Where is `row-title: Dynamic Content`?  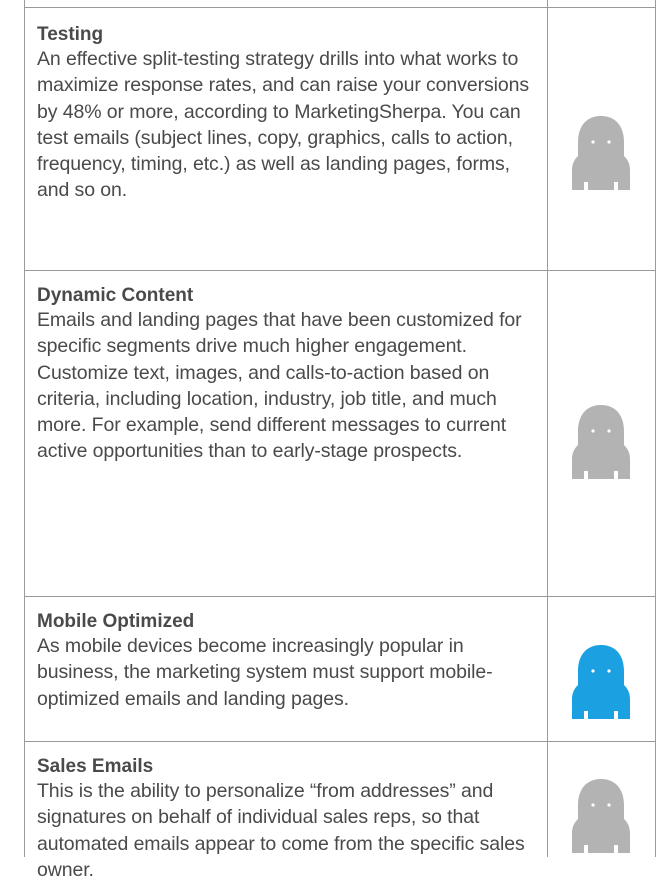
row-title: Dynamic Content is located at coordinates (115, 295).